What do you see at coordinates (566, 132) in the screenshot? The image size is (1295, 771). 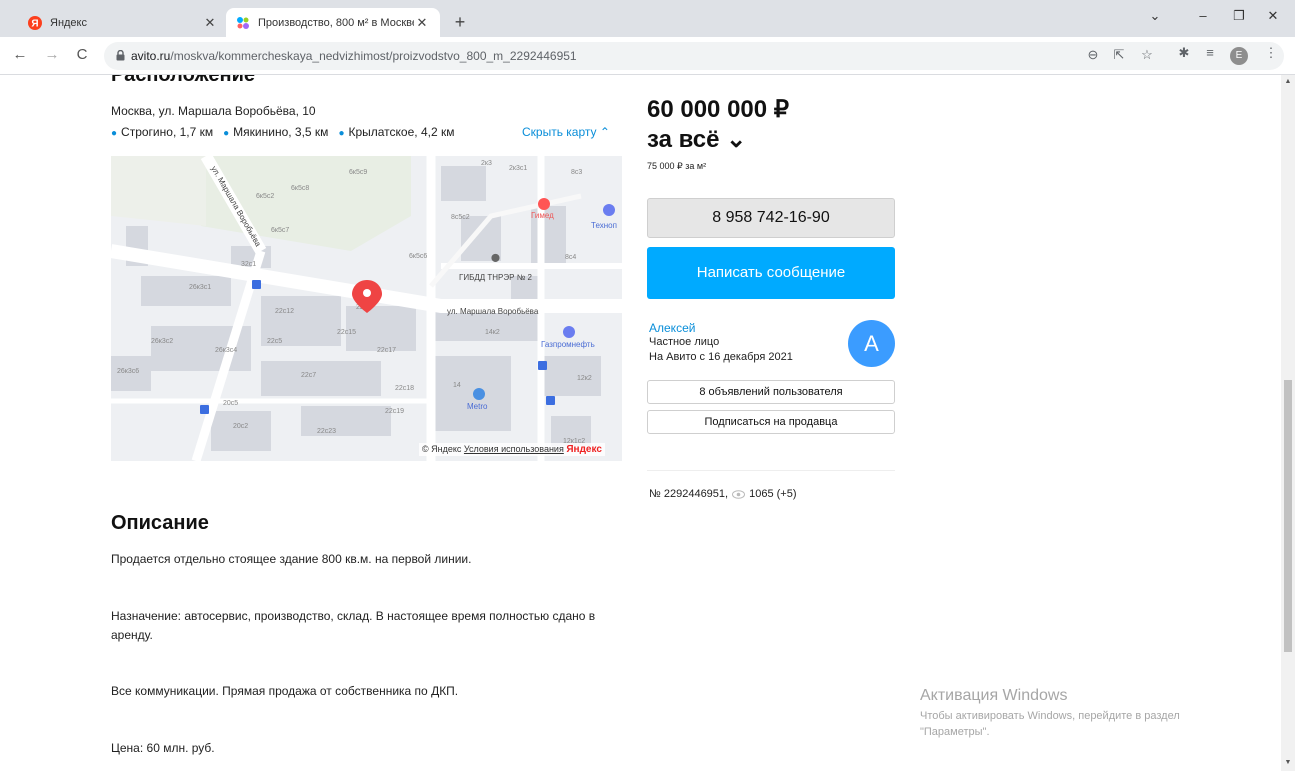 I see `hide-map-link: Скрыть карту ⌃` at bounding box center [566, 132].